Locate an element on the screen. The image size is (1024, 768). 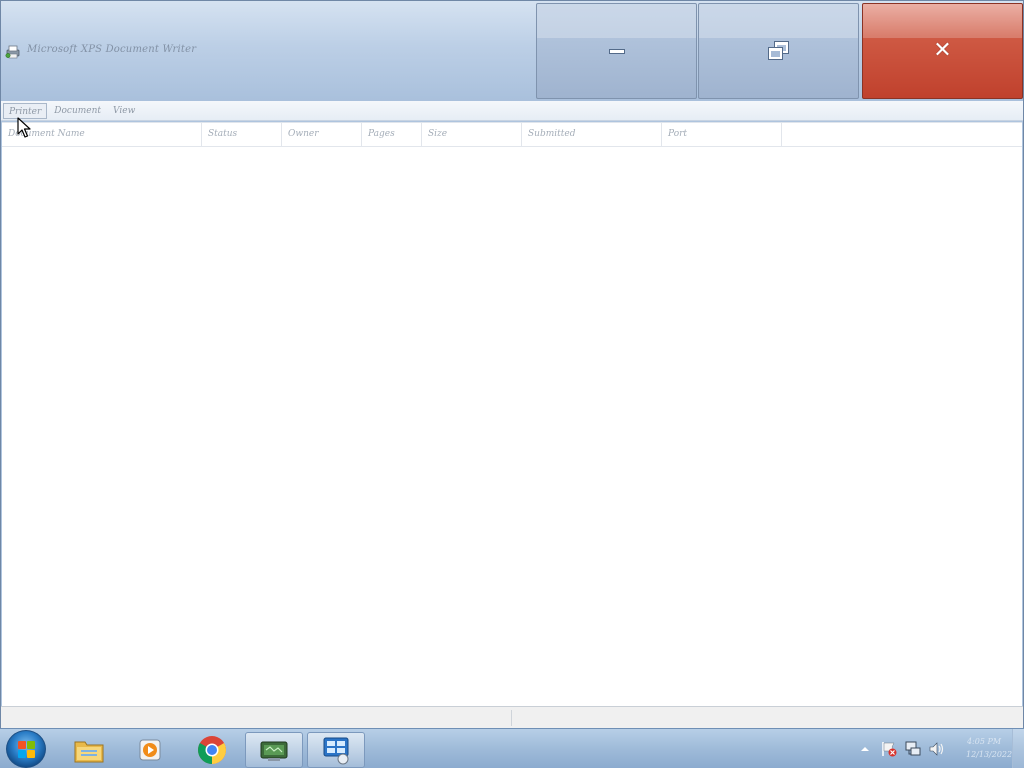
print-queue-icon is located at coordinates (336, 751).